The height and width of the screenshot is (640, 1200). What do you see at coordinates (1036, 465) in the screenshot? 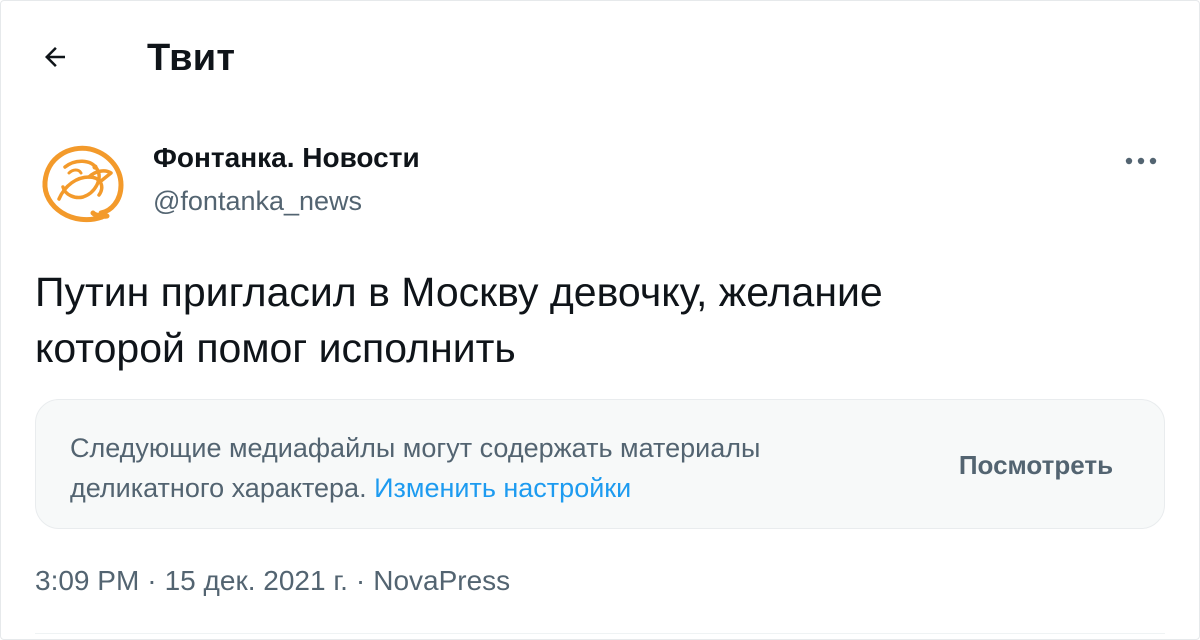
I see `view-media-button: Посмотреть` at bounding box center [1036, 465].